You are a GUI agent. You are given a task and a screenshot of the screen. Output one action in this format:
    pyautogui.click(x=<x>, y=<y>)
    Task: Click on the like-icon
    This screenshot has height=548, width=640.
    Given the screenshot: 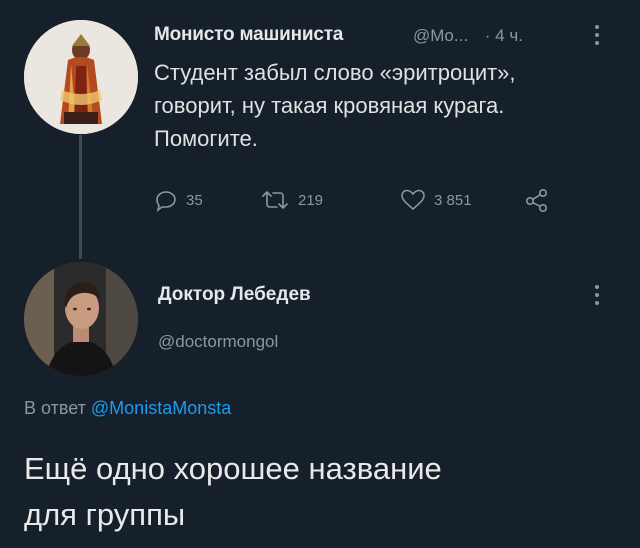 What is the action you would take?
    pyautogui.click(x=413, y=200)
    